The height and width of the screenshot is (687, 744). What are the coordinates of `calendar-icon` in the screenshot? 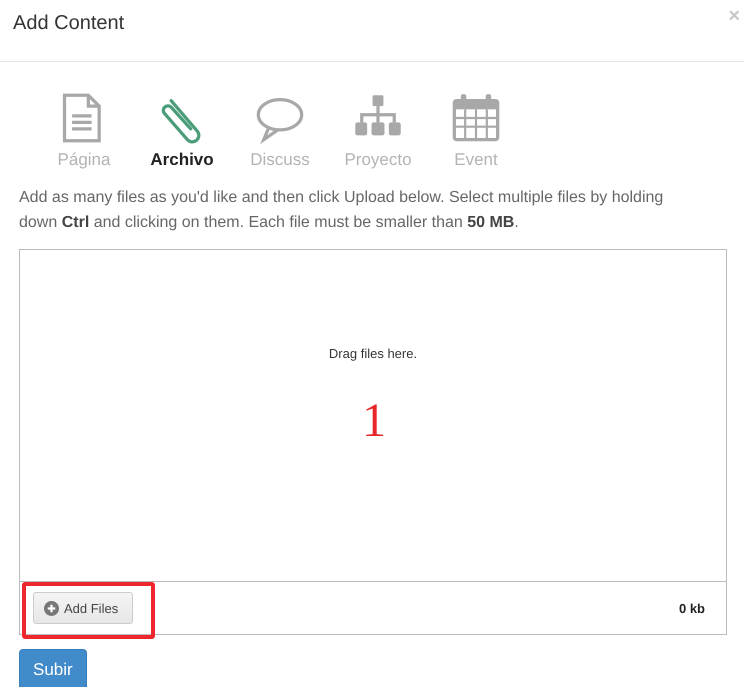 It's located at (476, 118).